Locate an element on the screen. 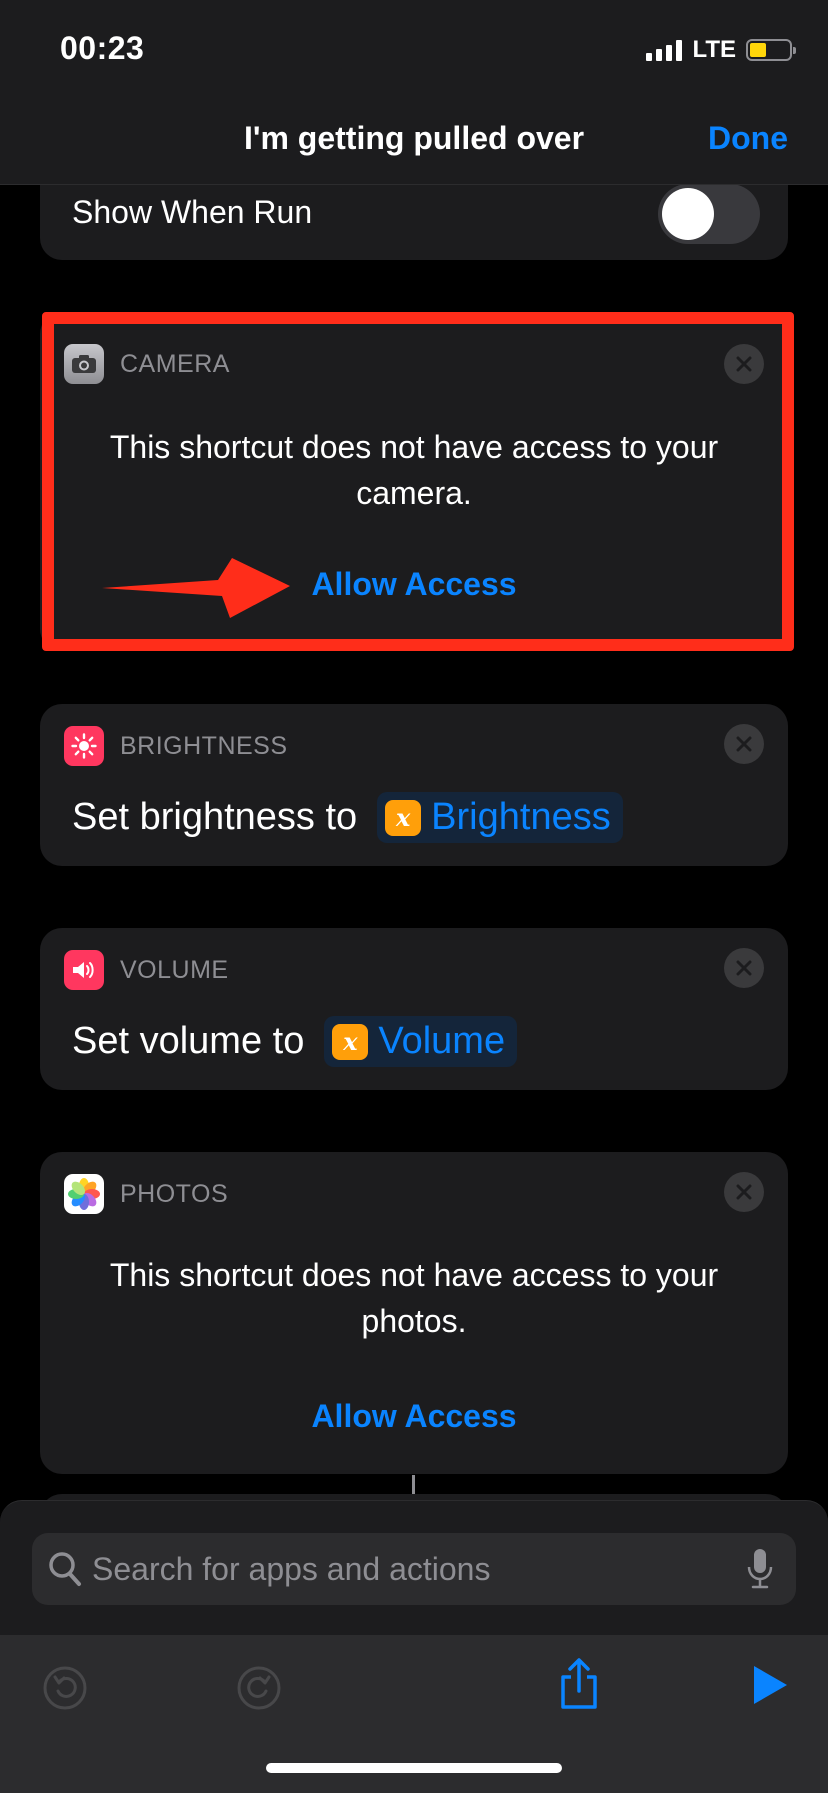 This screenshot has height=1793, width=828. microphone-icon is located at coordinates (760, 1569).